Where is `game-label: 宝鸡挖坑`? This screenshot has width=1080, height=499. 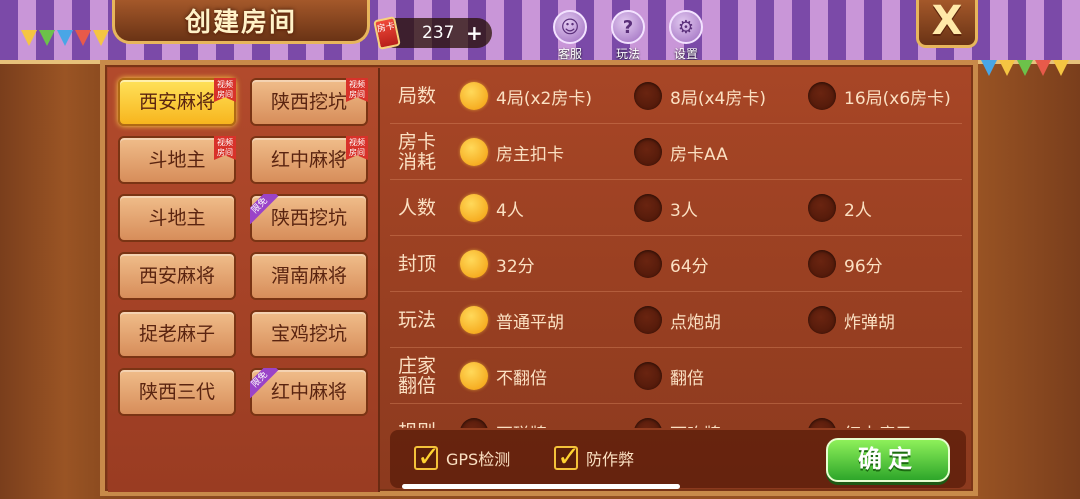 game-label: 宝鸡挖坑 is located at coordinates (308, 334).